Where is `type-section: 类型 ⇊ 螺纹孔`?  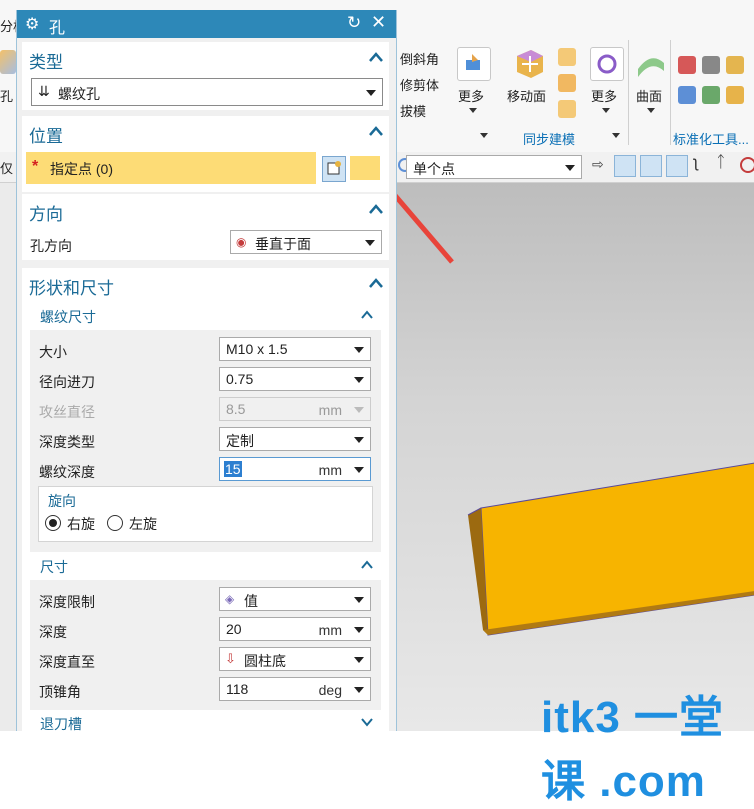 type-section: 类型 ⇊ 螺纹孔 is located at coordinates (205, 76).